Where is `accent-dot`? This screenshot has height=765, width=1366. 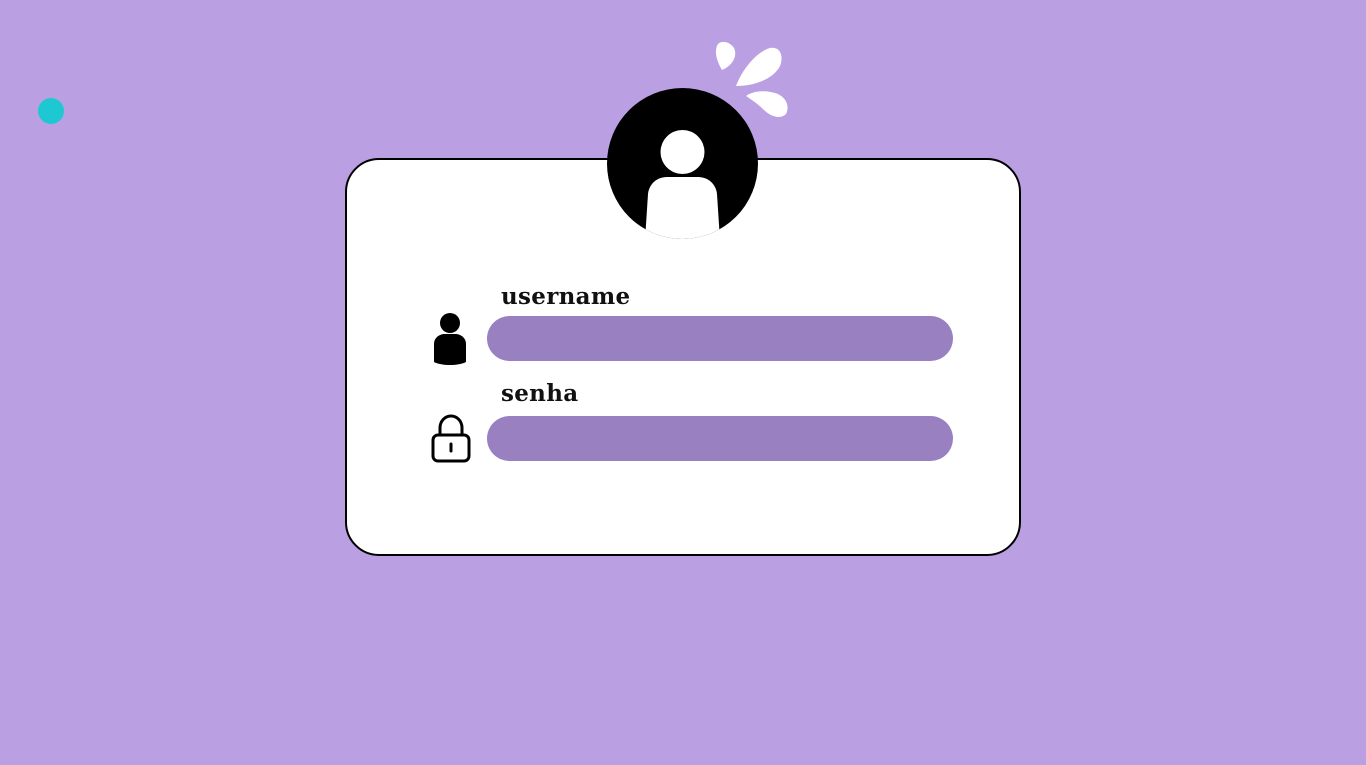 accent-dot is located at coordinates (51, 111).